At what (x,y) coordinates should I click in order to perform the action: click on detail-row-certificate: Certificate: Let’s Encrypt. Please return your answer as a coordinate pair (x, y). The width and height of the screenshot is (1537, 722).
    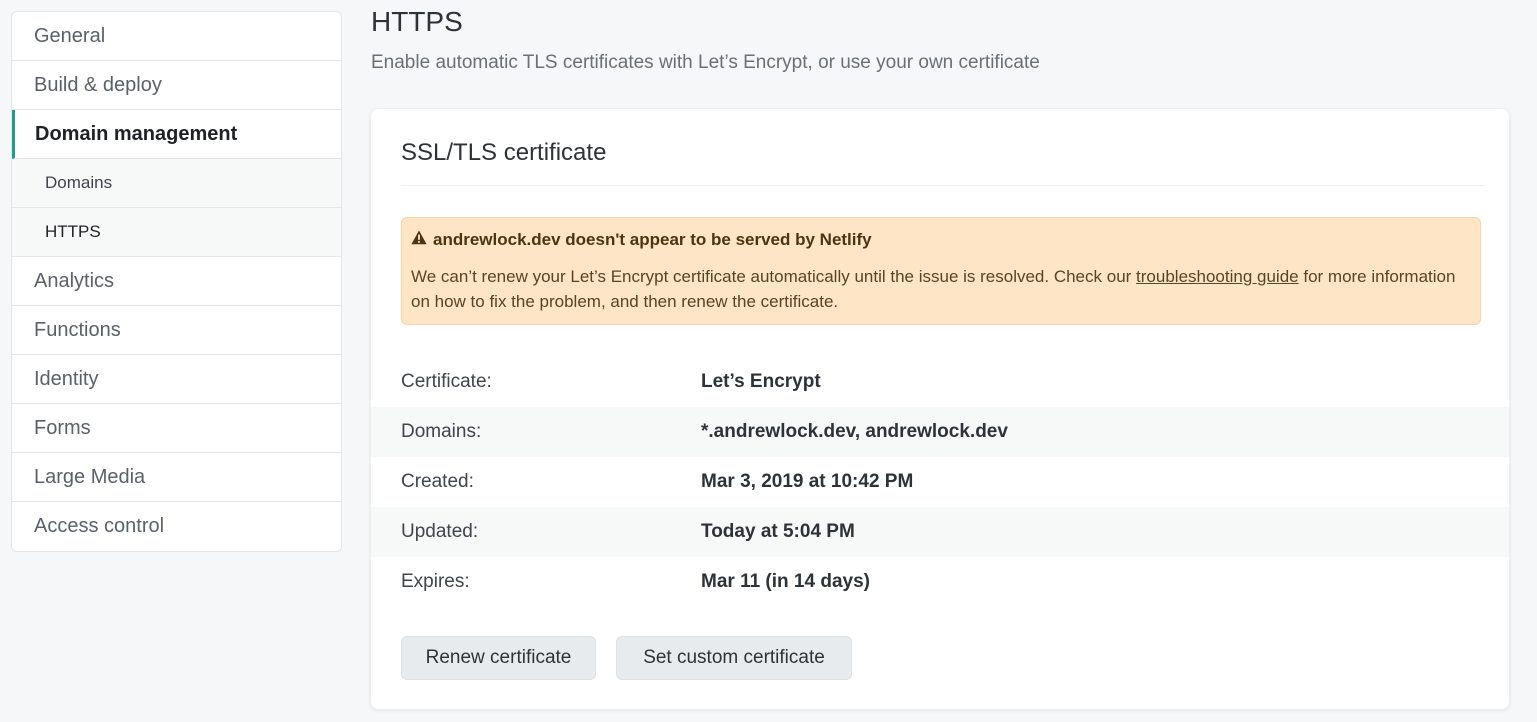
    Looking at the image, I should click on (940, 382).